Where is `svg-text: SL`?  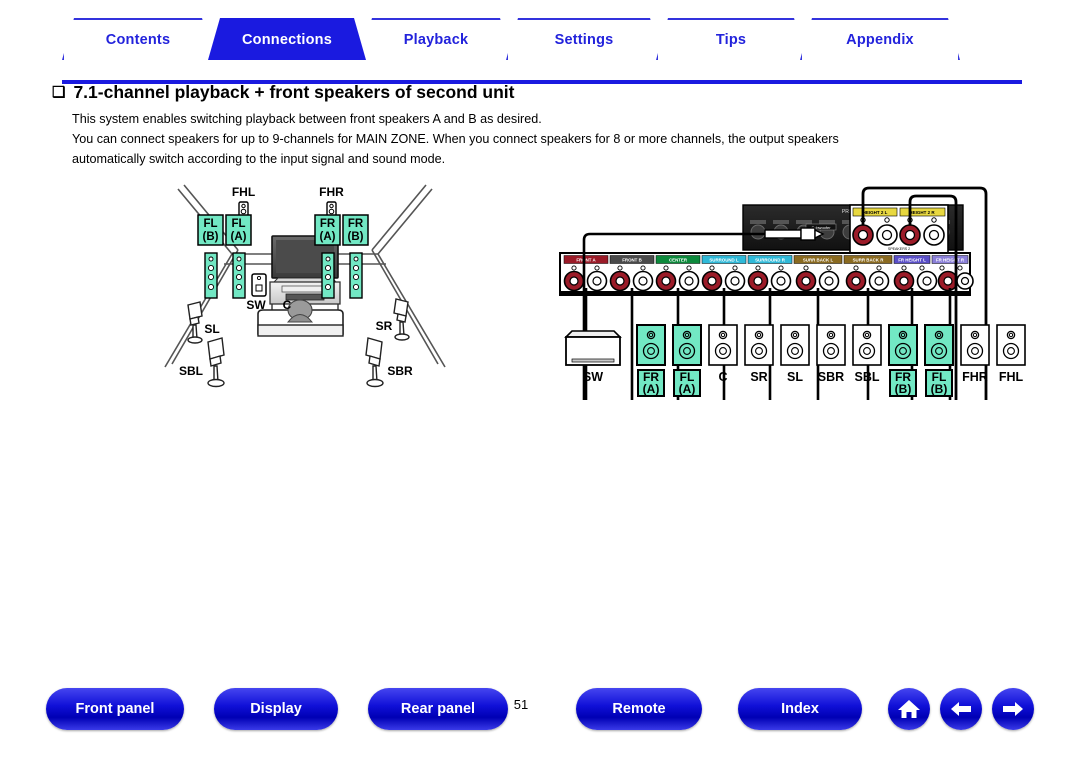 svg-text: SL is located at coordinates (795, 377).